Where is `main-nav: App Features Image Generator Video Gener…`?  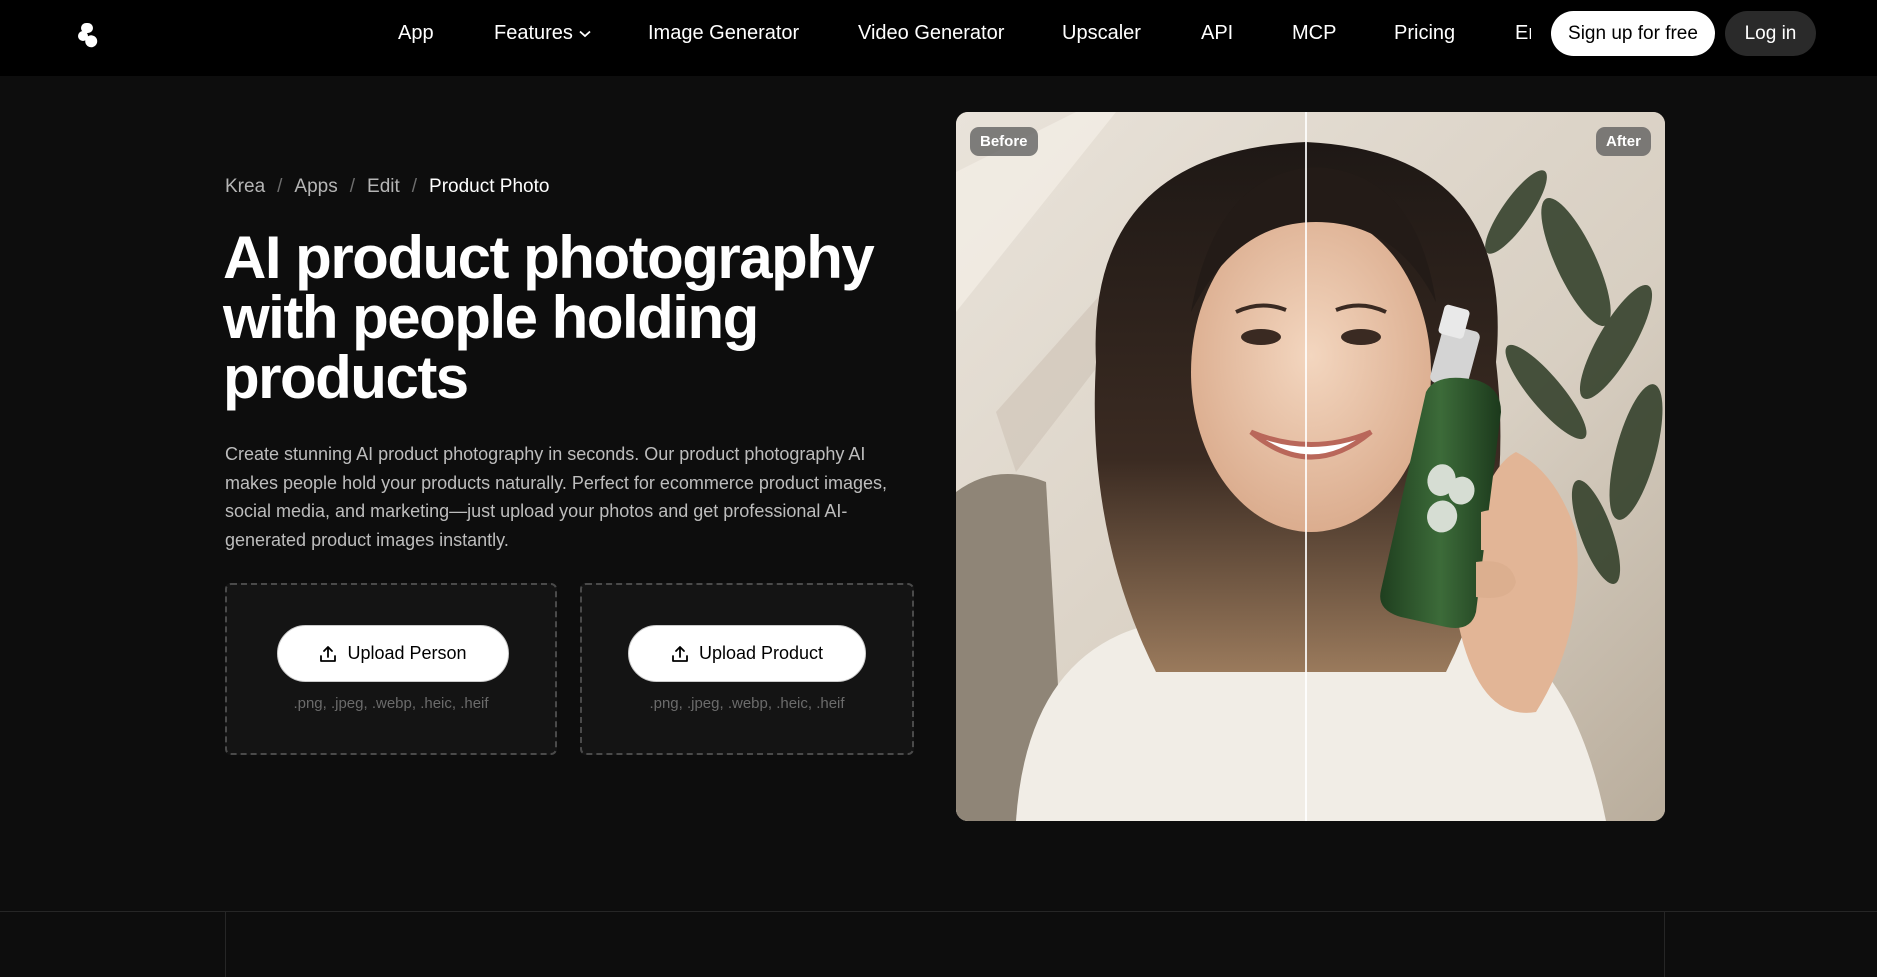 main-nav: App Features Image Generator Video Gener… is located at coordinates (964, 33).